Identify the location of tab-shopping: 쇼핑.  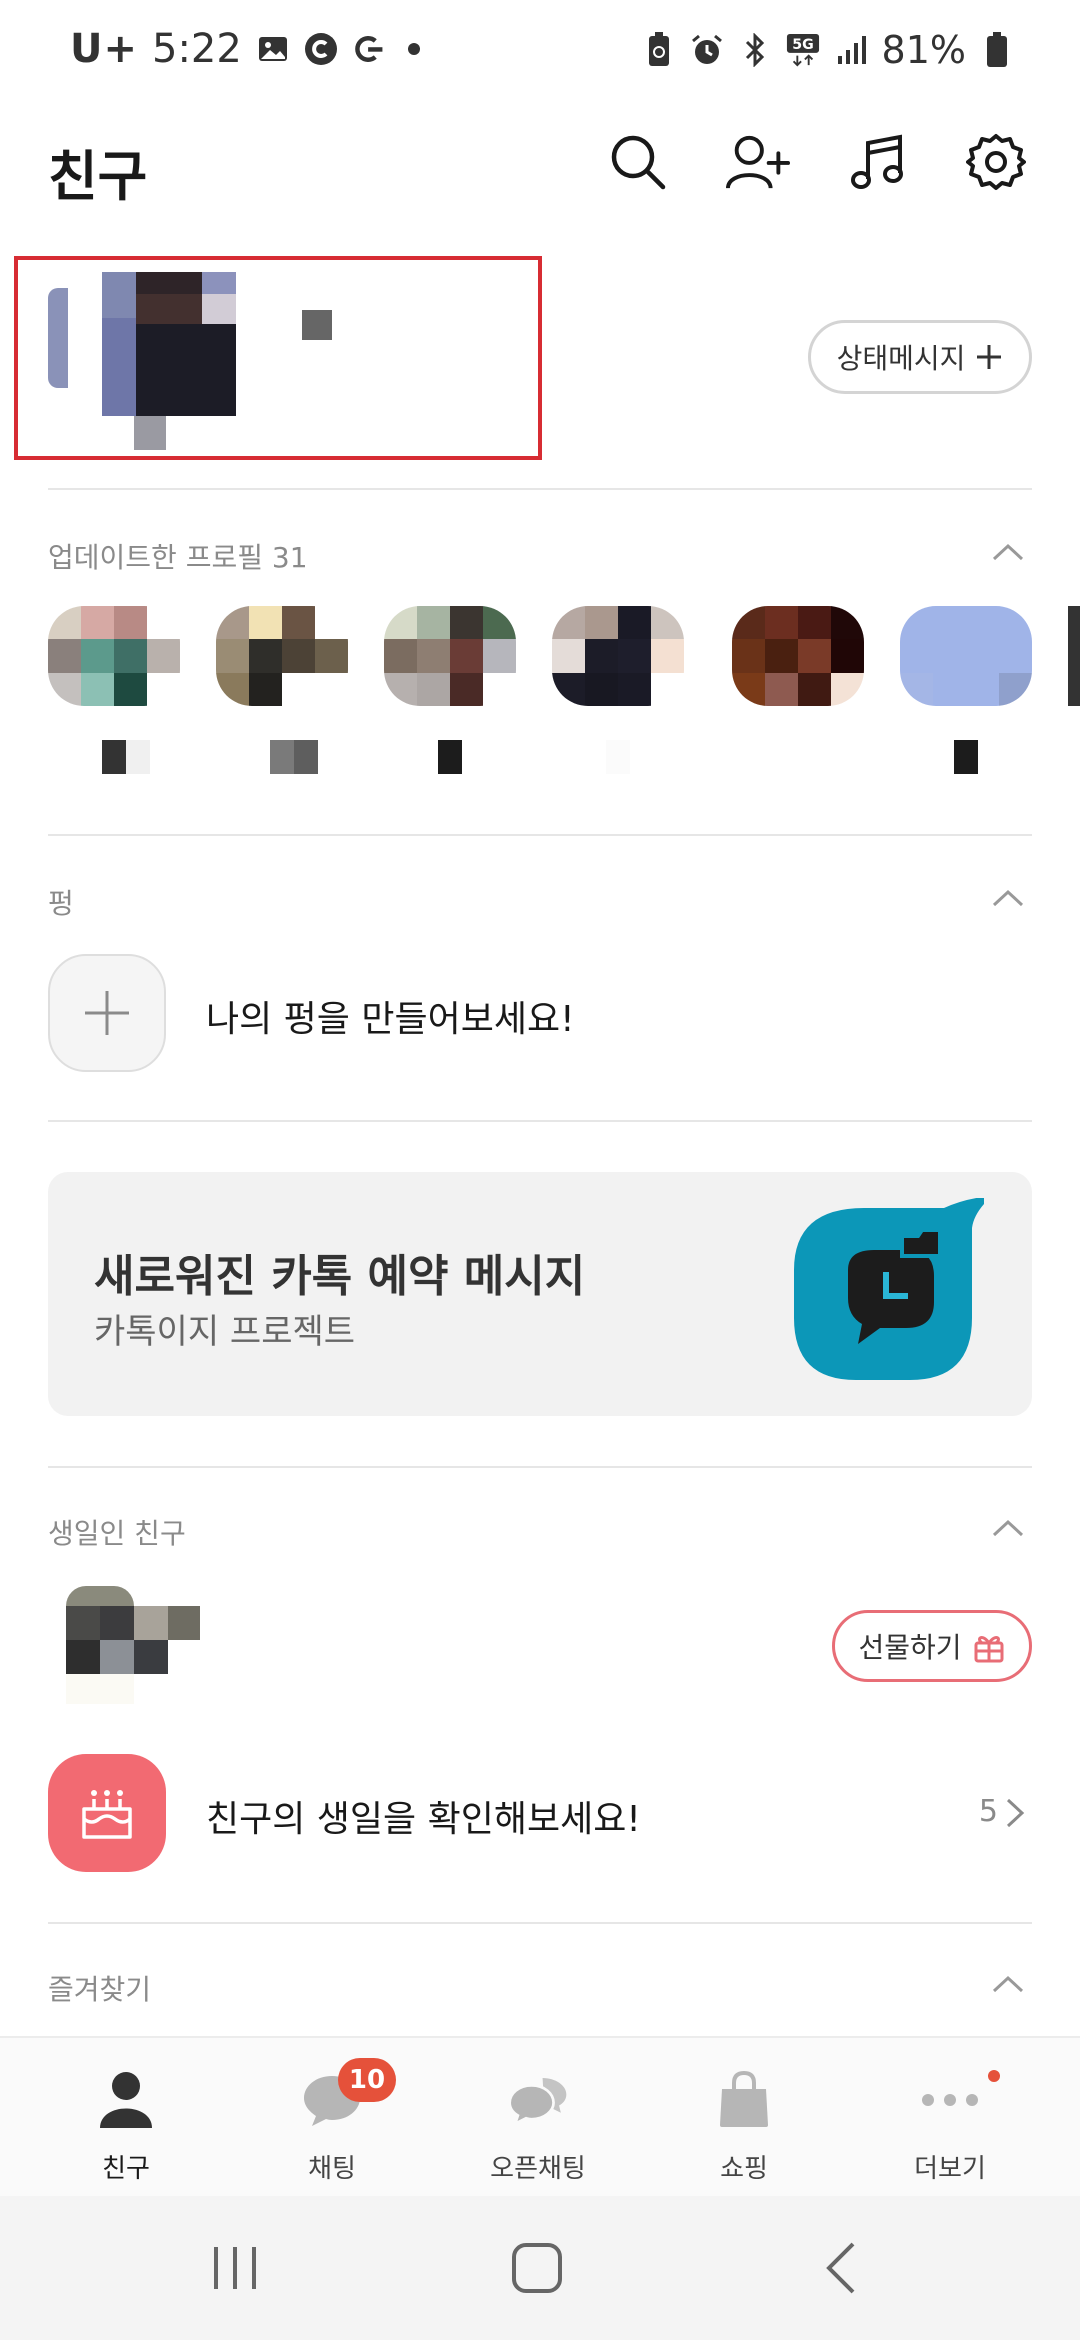
(744, 2118).